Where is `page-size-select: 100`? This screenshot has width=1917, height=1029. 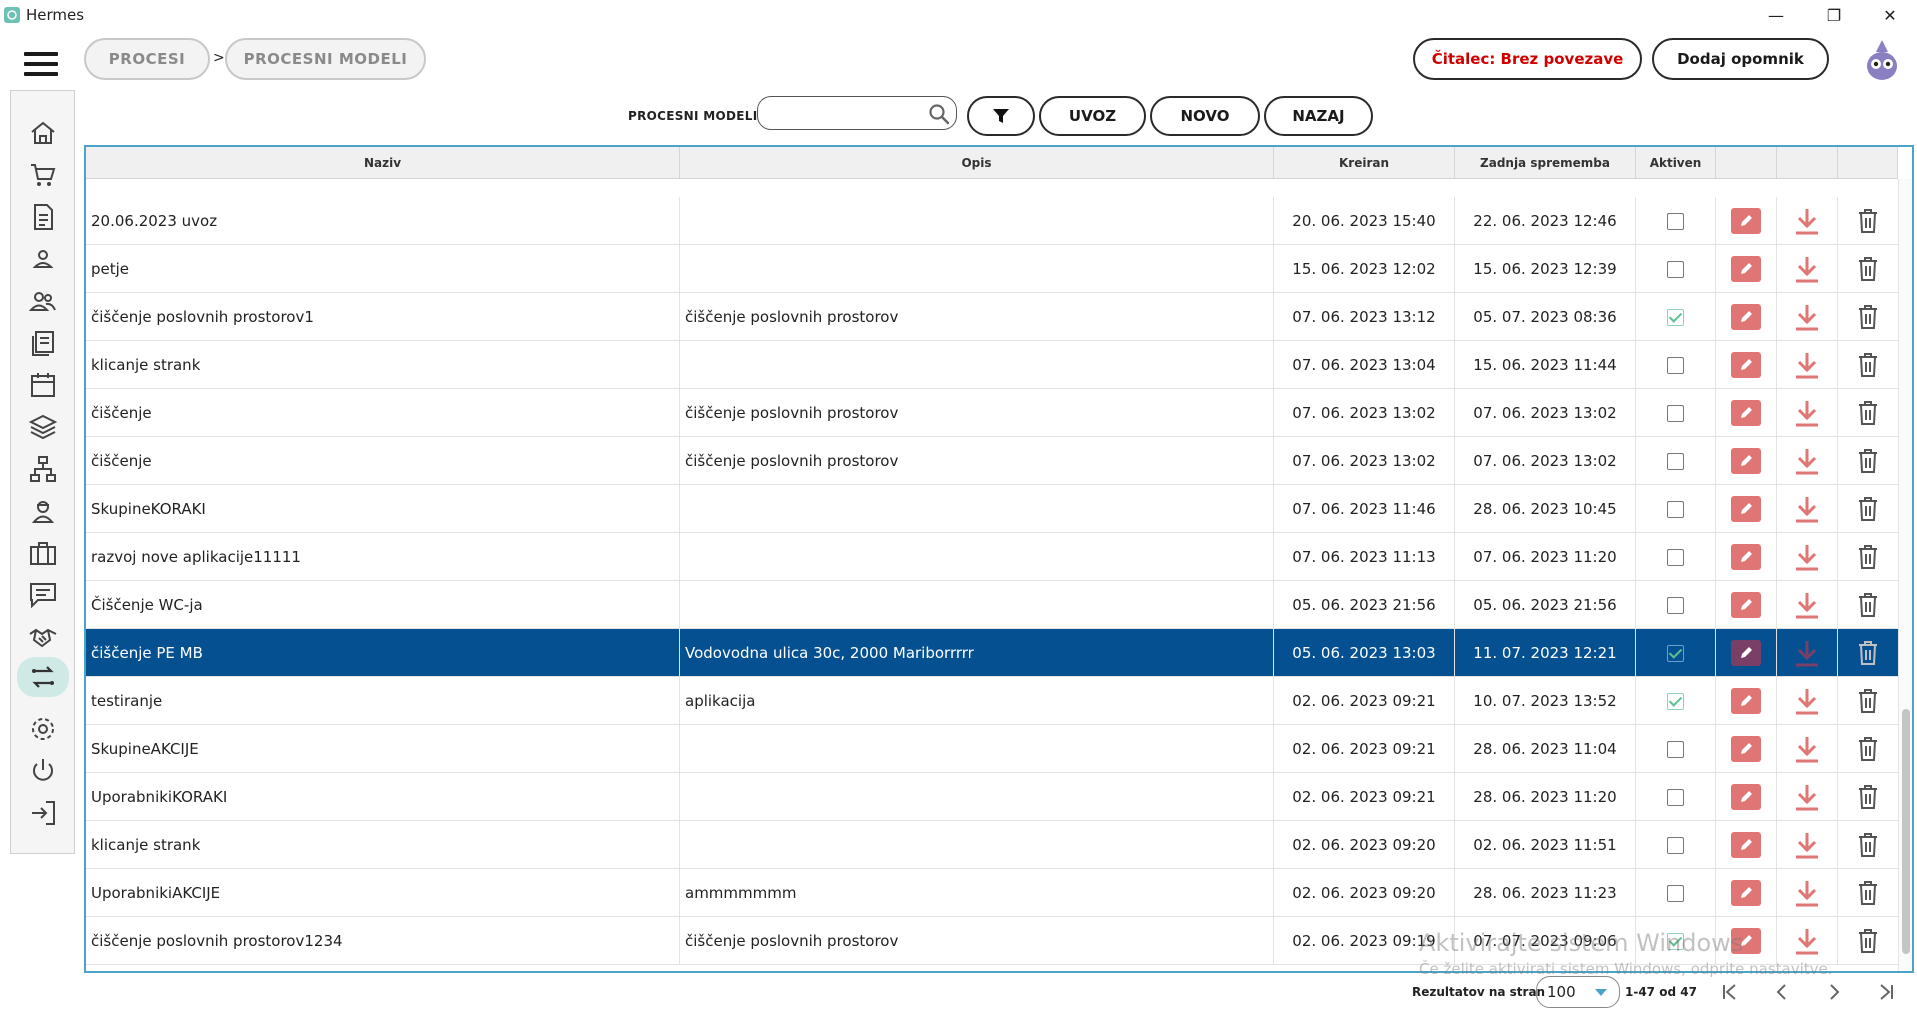 page-size-select: 100 is located at coordinates (1578, 992).